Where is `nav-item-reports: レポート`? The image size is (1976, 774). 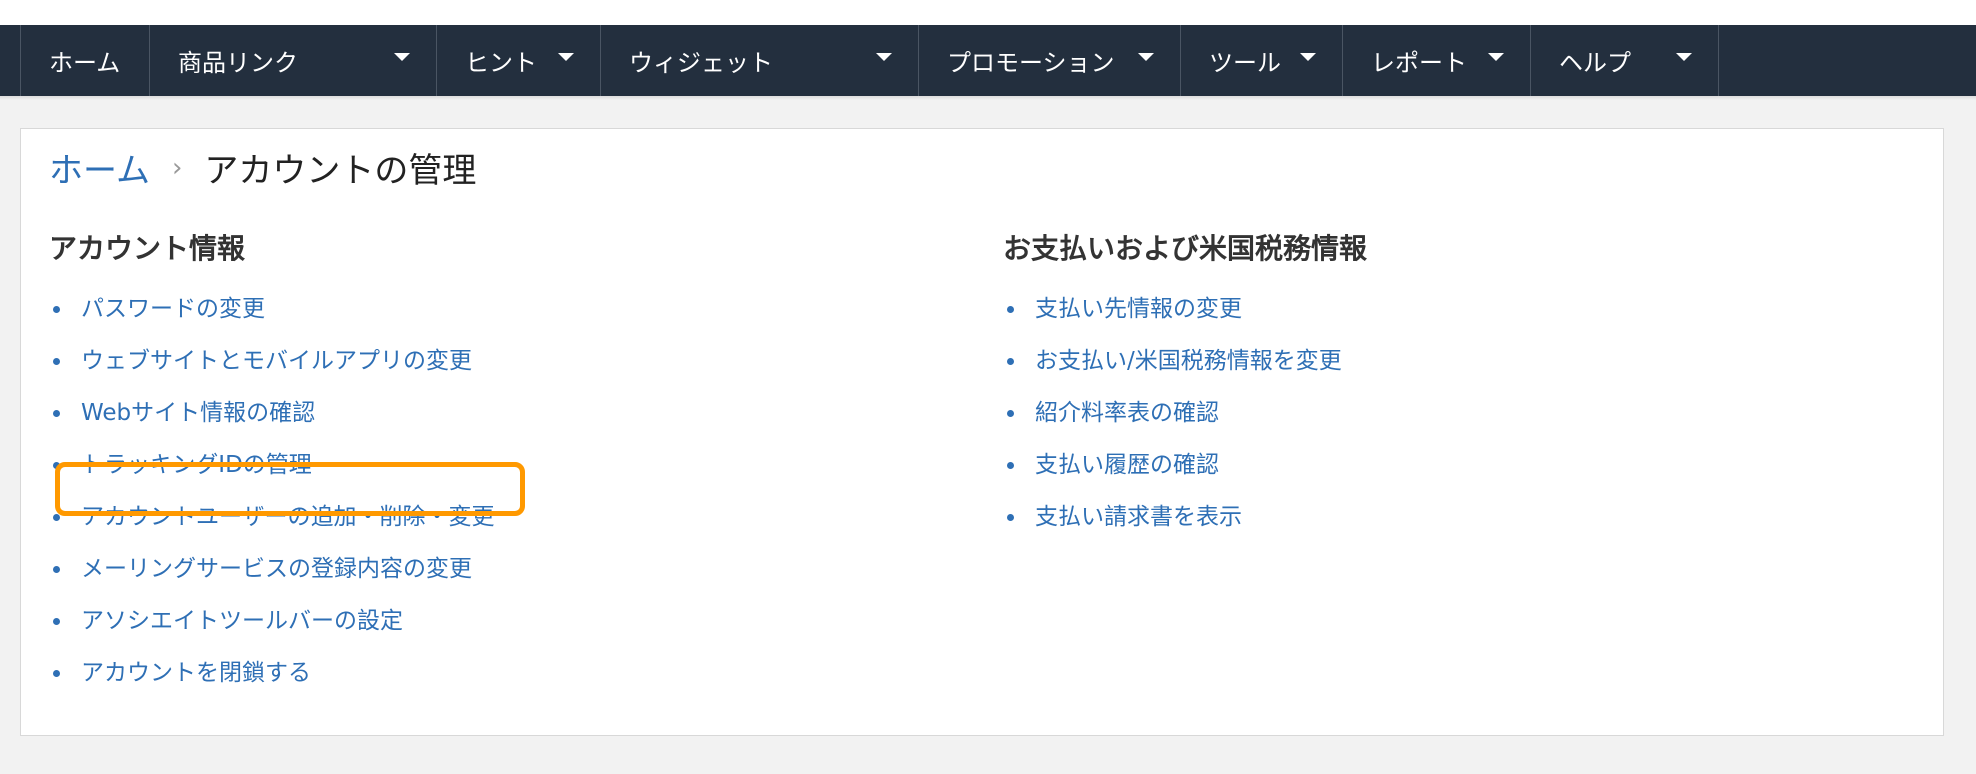
nav-item-reports: レポート is located at coordinates (1437, 60).